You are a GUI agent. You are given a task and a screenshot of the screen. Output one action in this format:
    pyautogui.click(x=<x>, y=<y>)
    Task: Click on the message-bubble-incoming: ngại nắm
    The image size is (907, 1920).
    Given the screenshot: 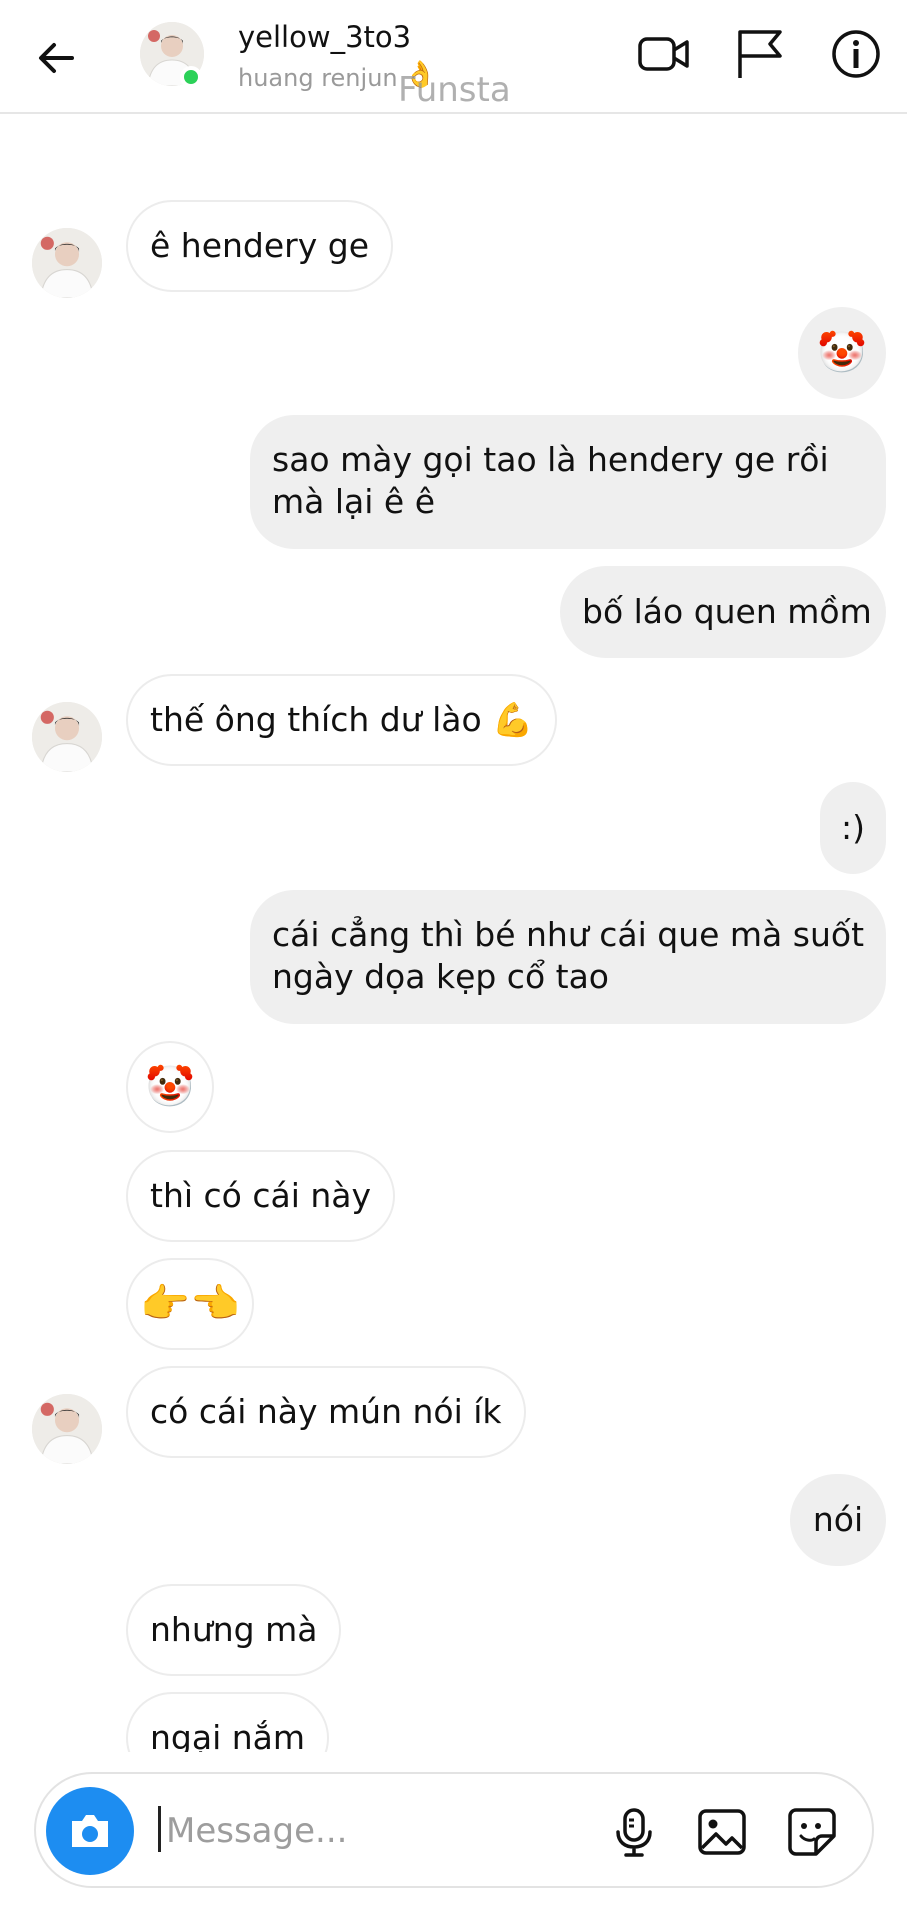 What is the action you would take?
    pyautogui.click(x=228, y=1722)
    